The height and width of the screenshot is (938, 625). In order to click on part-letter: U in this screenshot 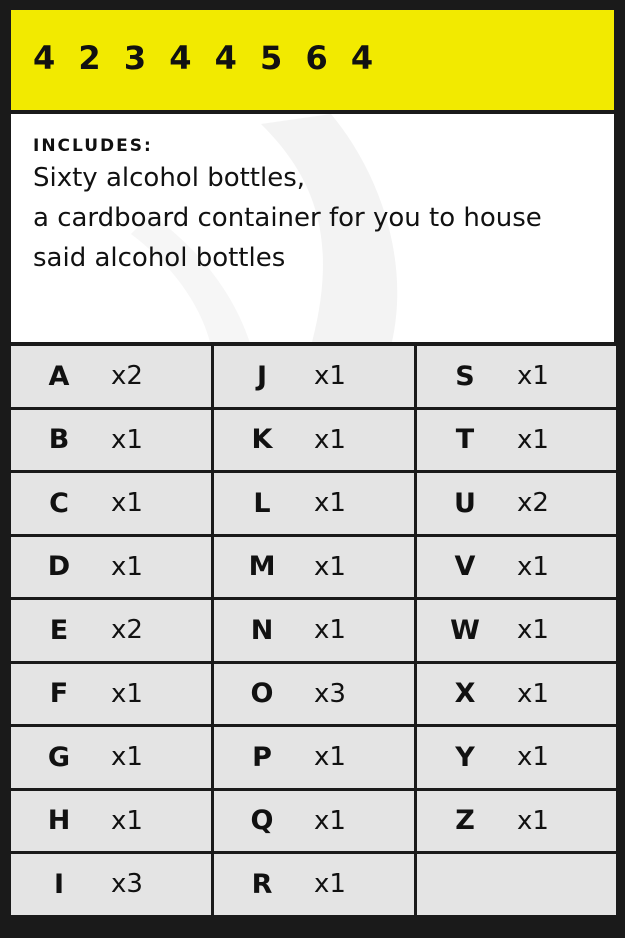, I will do `click(465, 503)`.